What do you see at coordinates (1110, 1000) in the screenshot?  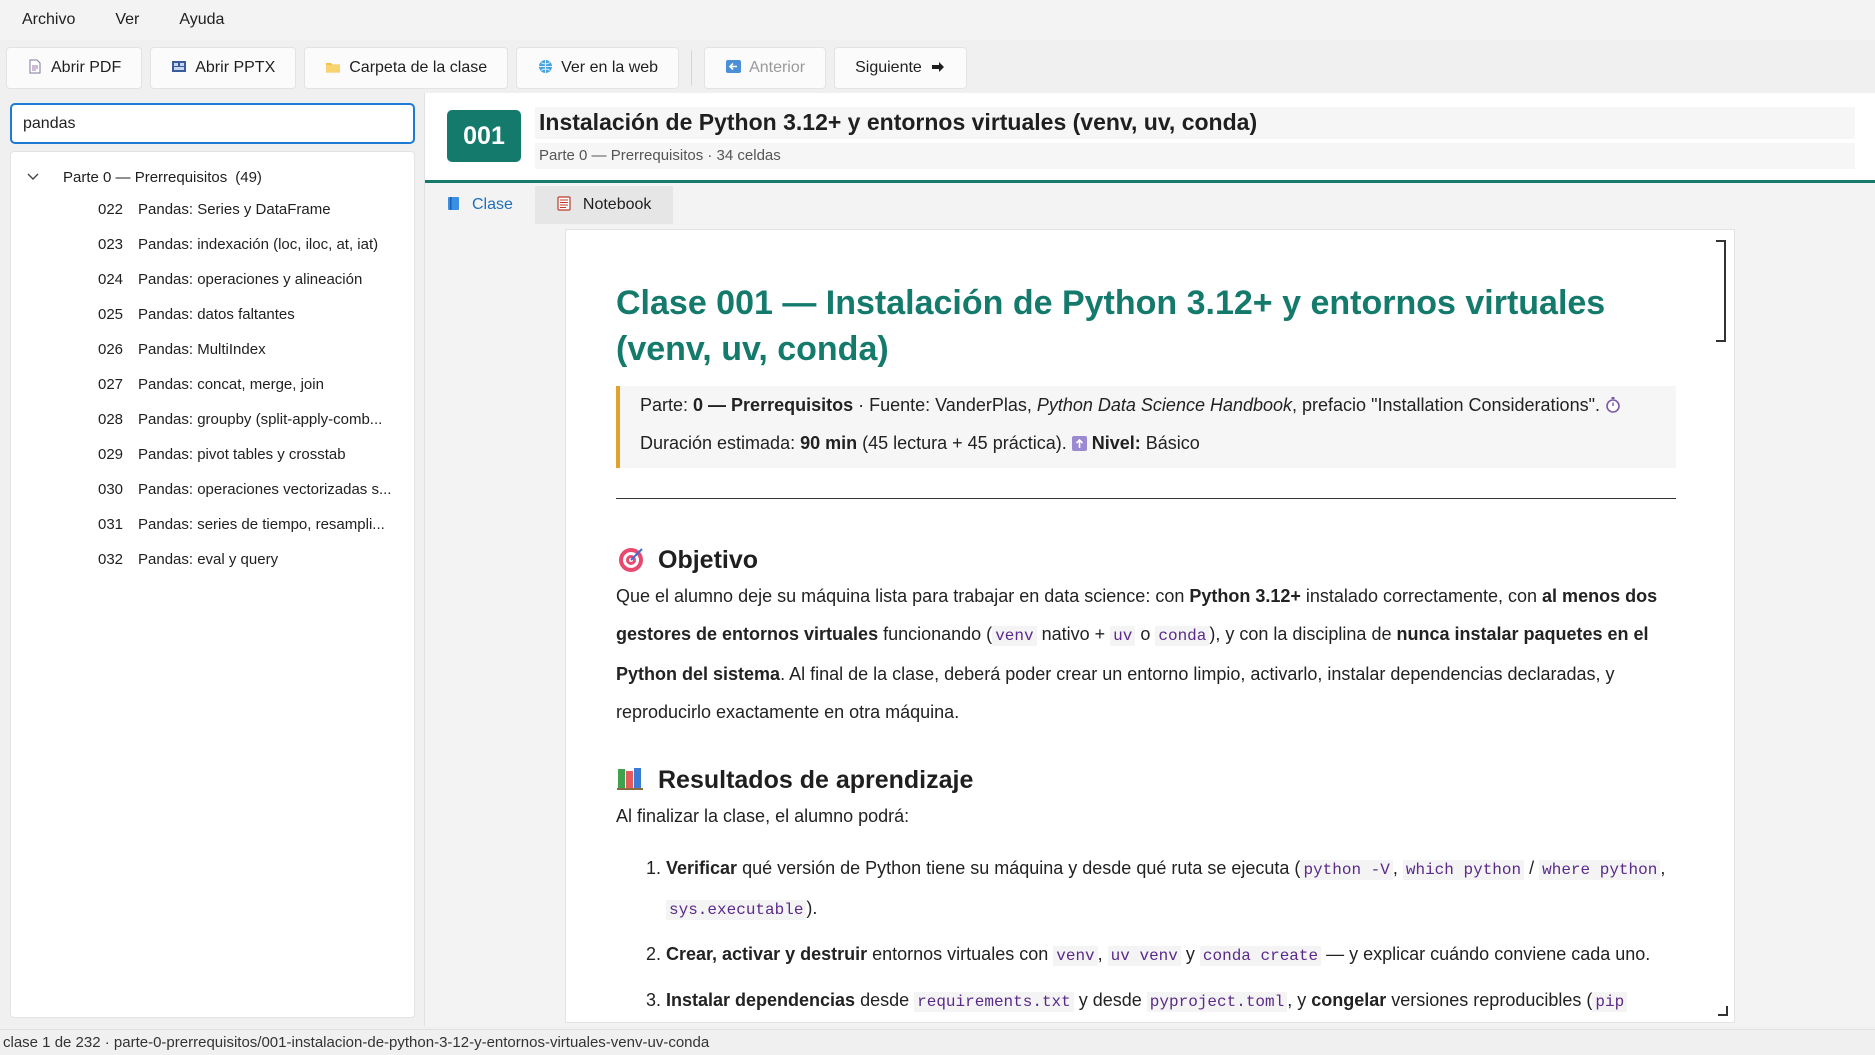 I see `list-item-text: y desde` at bounding box center [1110, 1000].